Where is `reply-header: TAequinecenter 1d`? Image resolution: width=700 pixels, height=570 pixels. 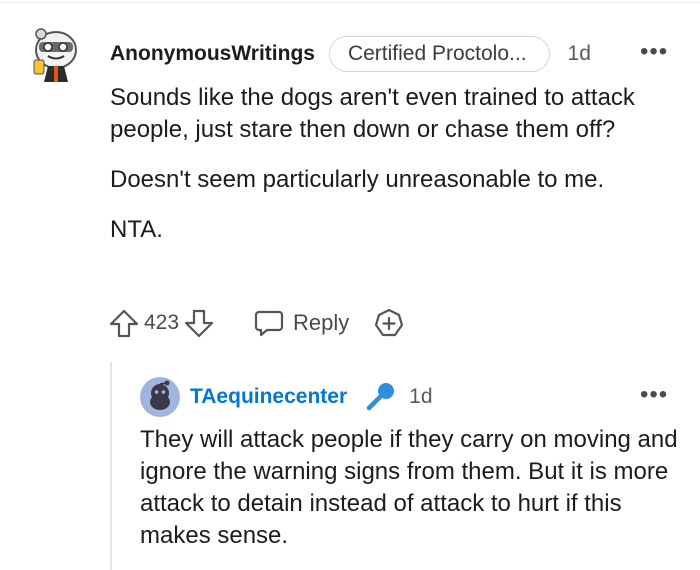 reply-header: TAequinecenter 1d is located at coordinates (311, 397).